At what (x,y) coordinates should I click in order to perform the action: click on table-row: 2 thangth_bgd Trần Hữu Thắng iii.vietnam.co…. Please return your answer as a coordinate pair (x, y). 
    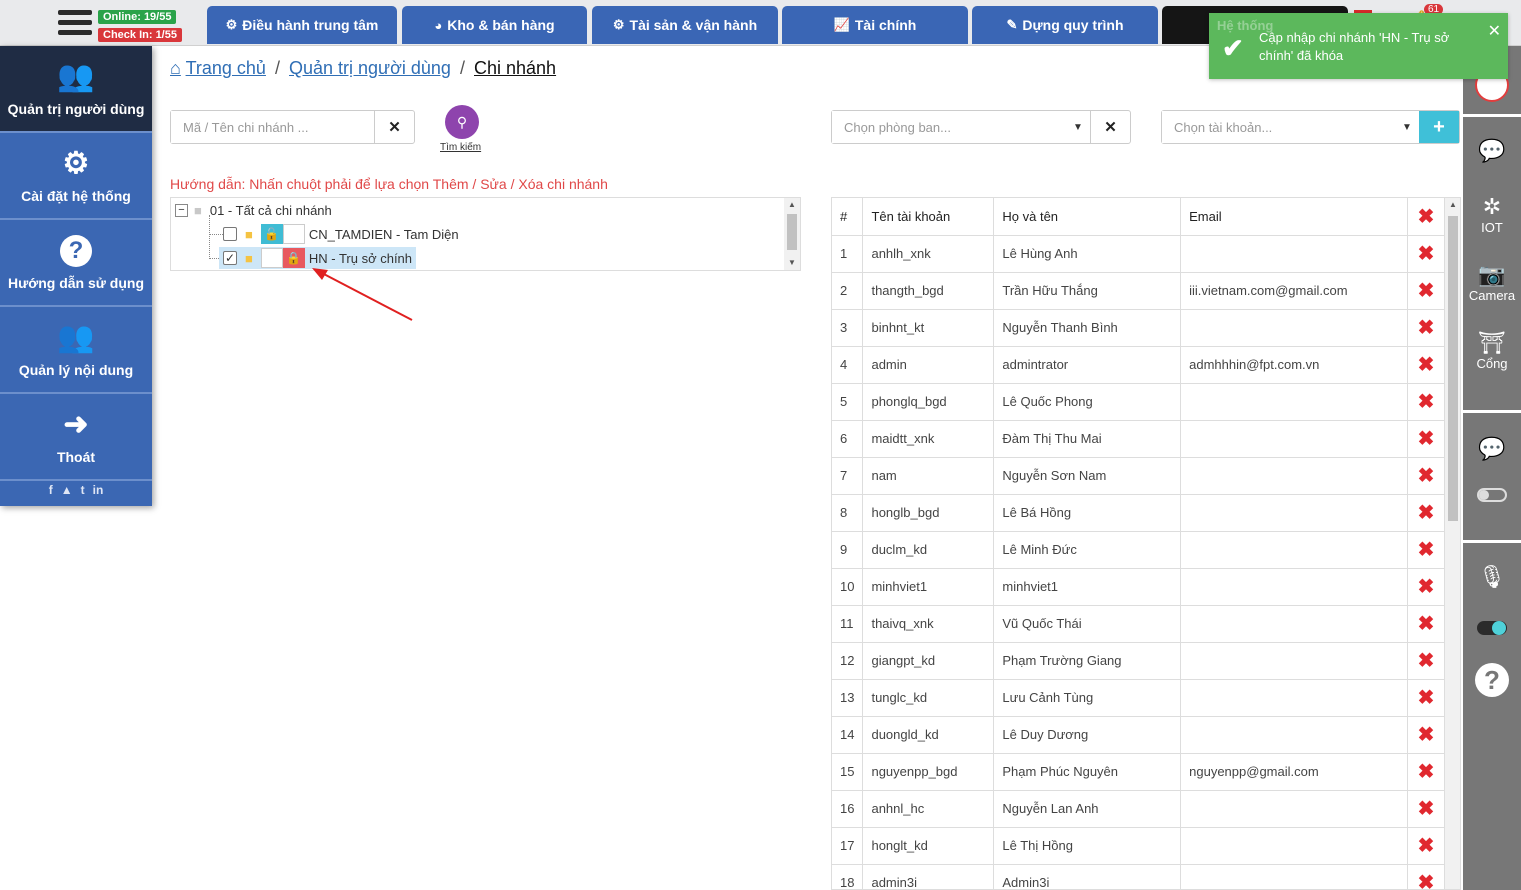
    Looking at the image, I should click on (1138, 291).